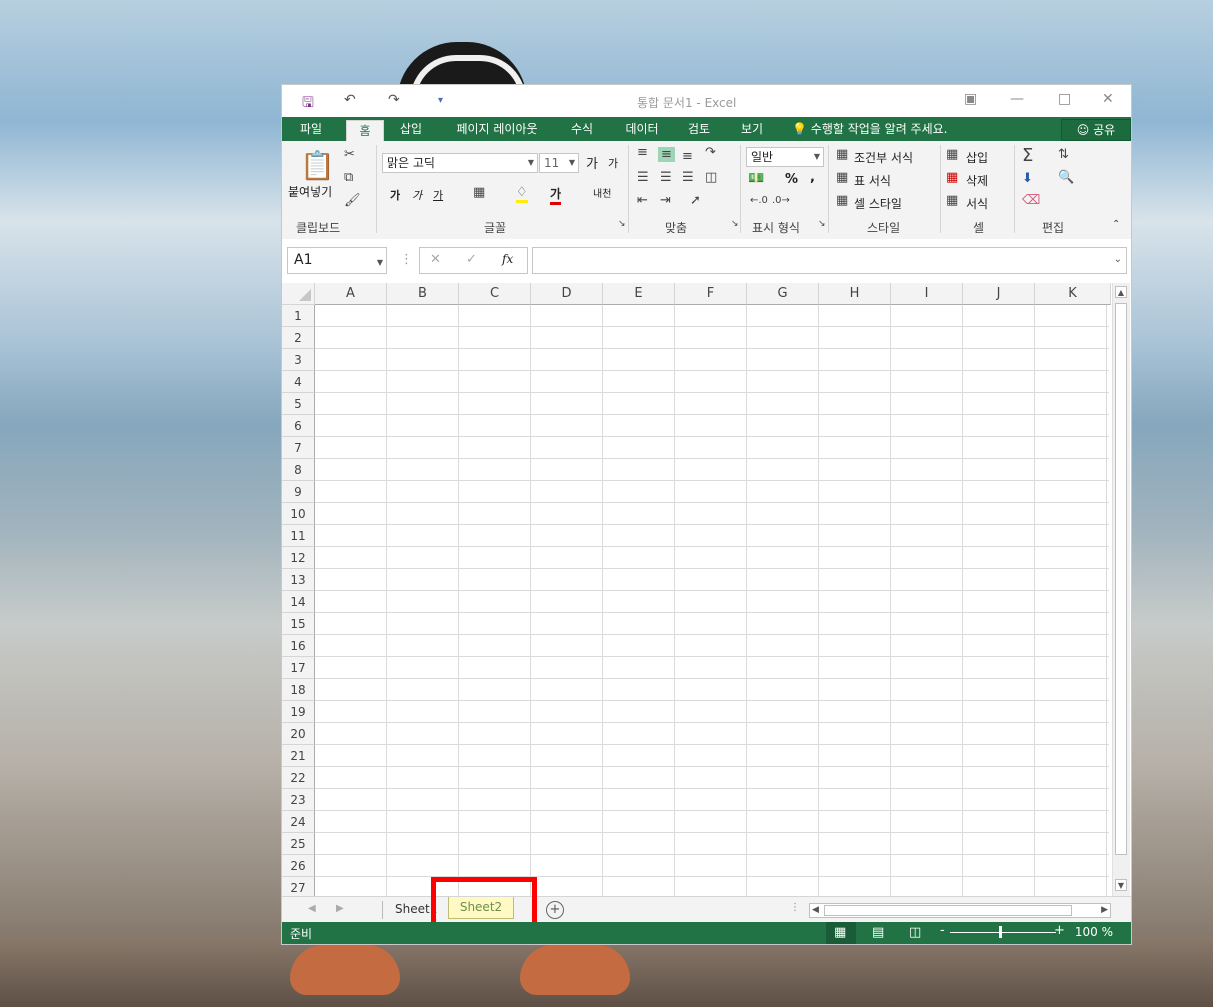 This screenshot has height=1007, width=1213. I want to click on ribbon-display-icon: ▣, so click(970, 99).